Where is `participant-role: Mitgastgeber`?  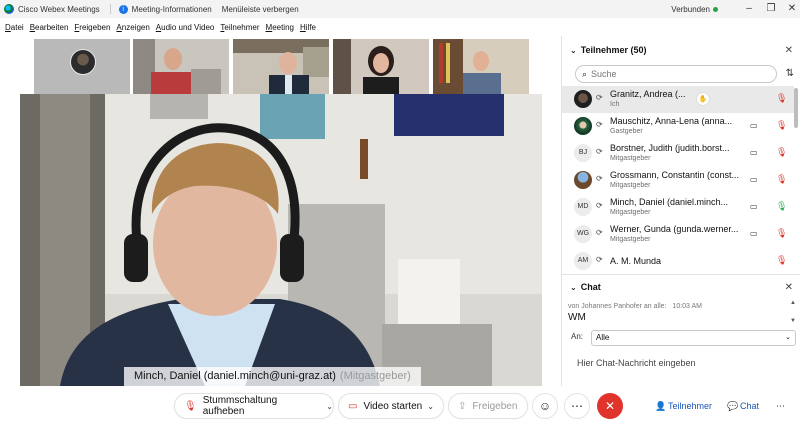 participant-role: Mitgastgeber is located at coordinates (630, 212).